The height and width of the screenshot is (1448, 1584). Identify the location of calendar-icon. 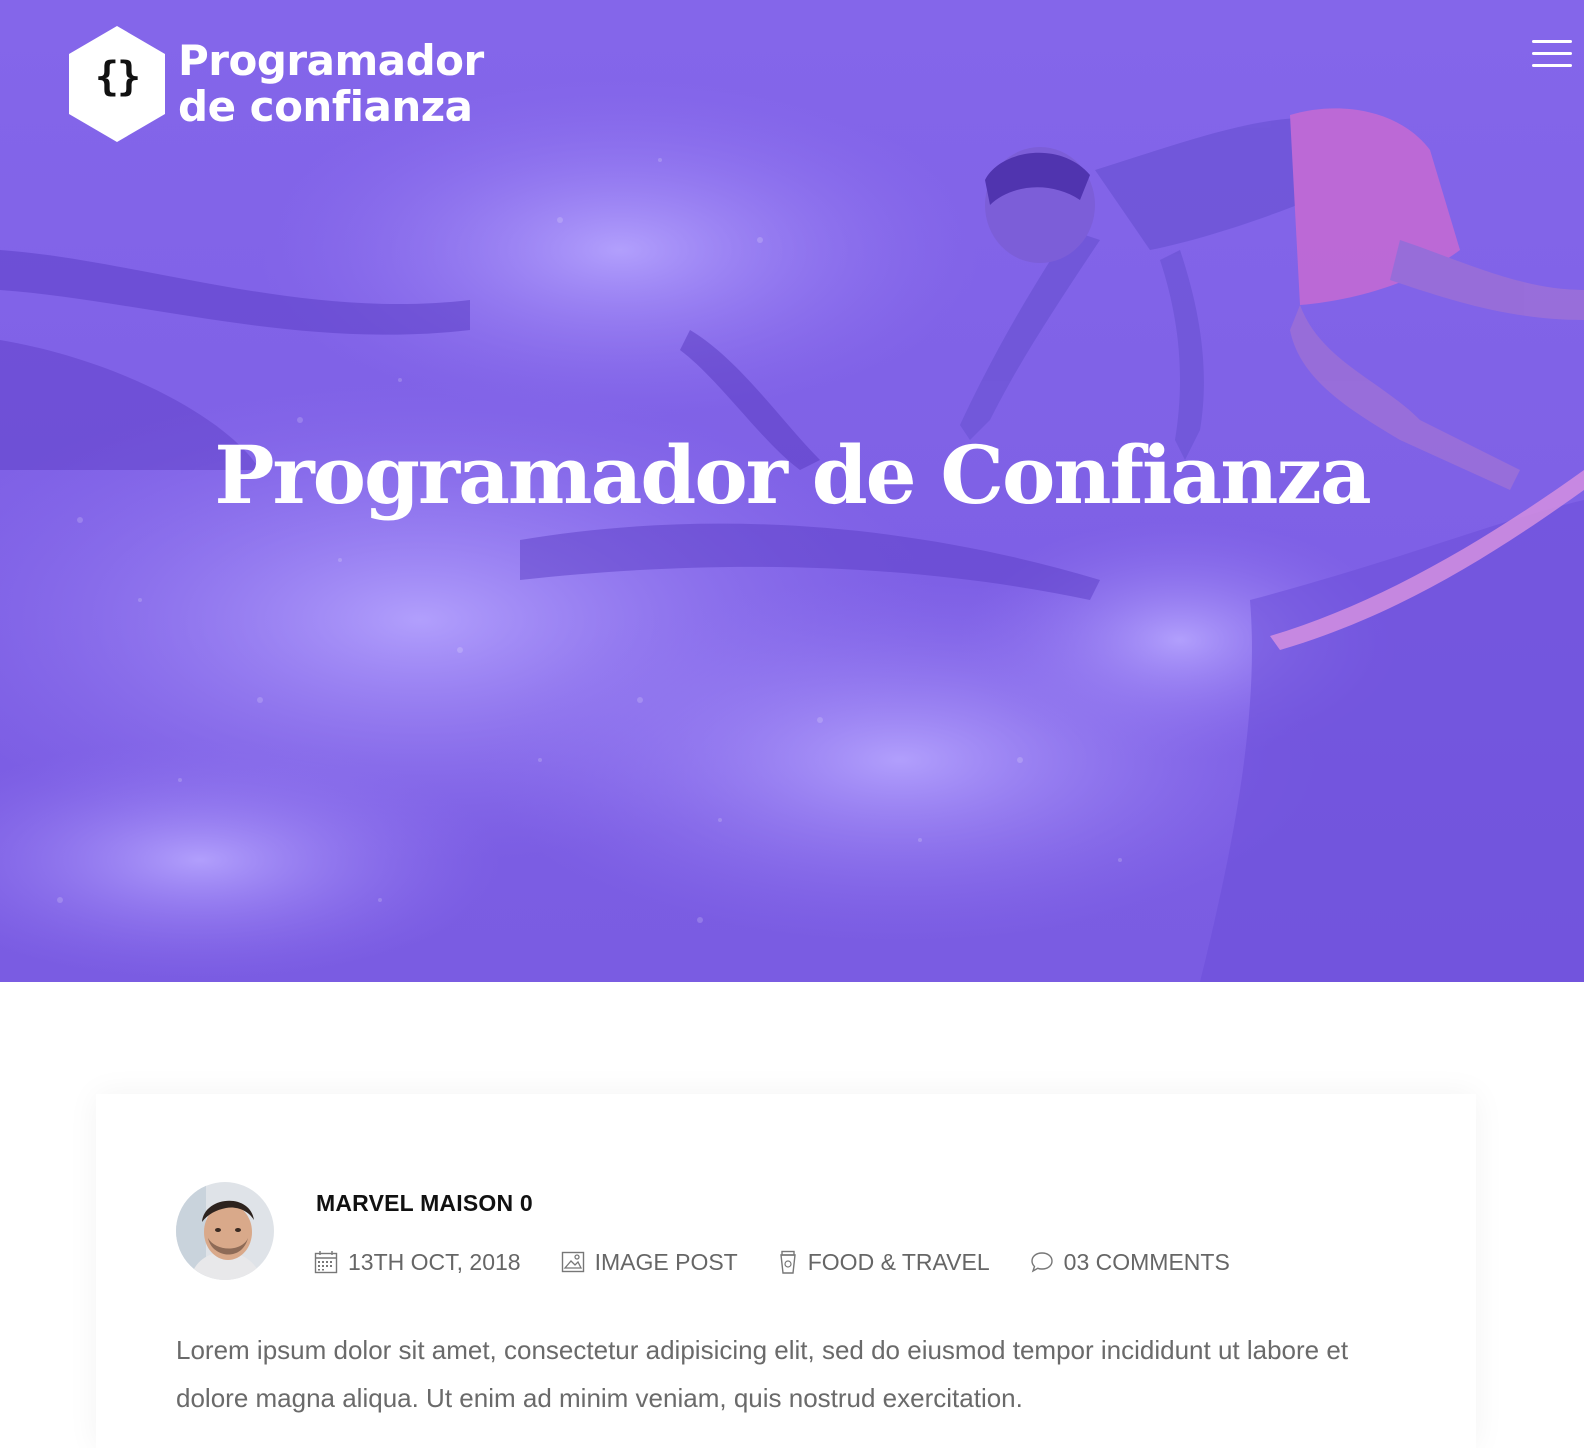
(326, 1262).